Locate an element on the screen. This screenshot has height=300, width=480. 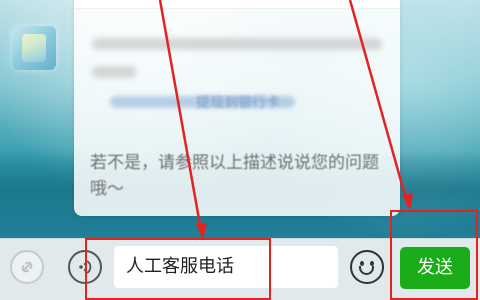
send-button: 发送 is located at coordinates (435, 268).